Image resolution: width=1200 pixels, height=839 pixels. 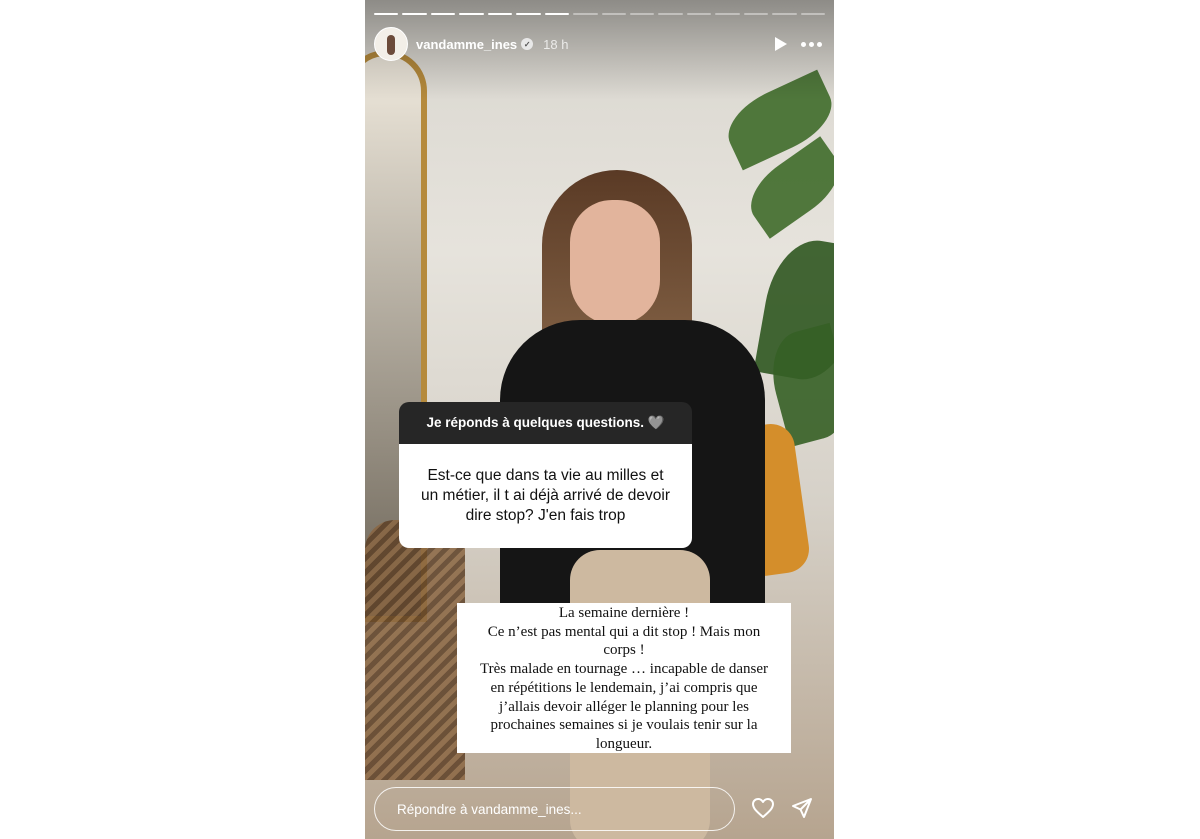 What do you see at coordinates (545, 423) in the screenshot?
I see `question-heading: Je réponds à quelques questions. 🩶` at bounding box center [545, 423].